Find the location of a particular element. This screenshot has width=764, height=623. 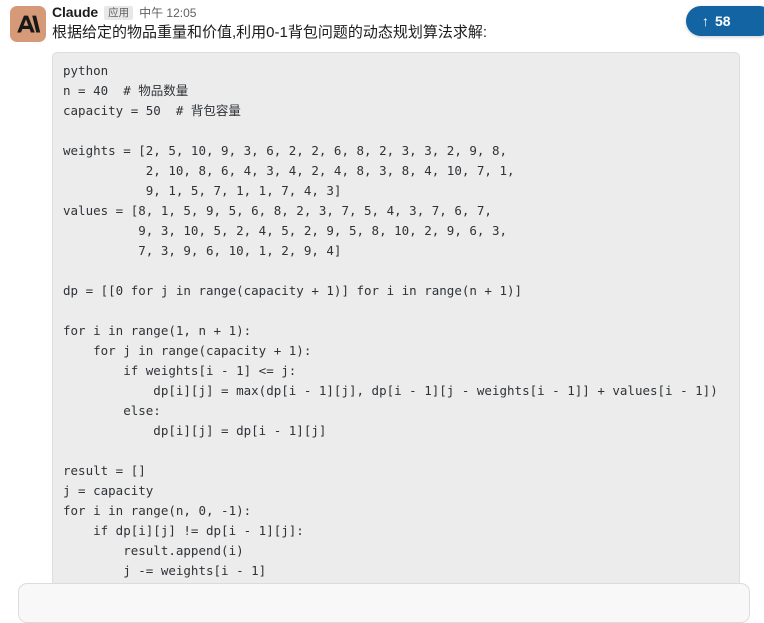

scrollbar-track is located at coordinates (758, 299).